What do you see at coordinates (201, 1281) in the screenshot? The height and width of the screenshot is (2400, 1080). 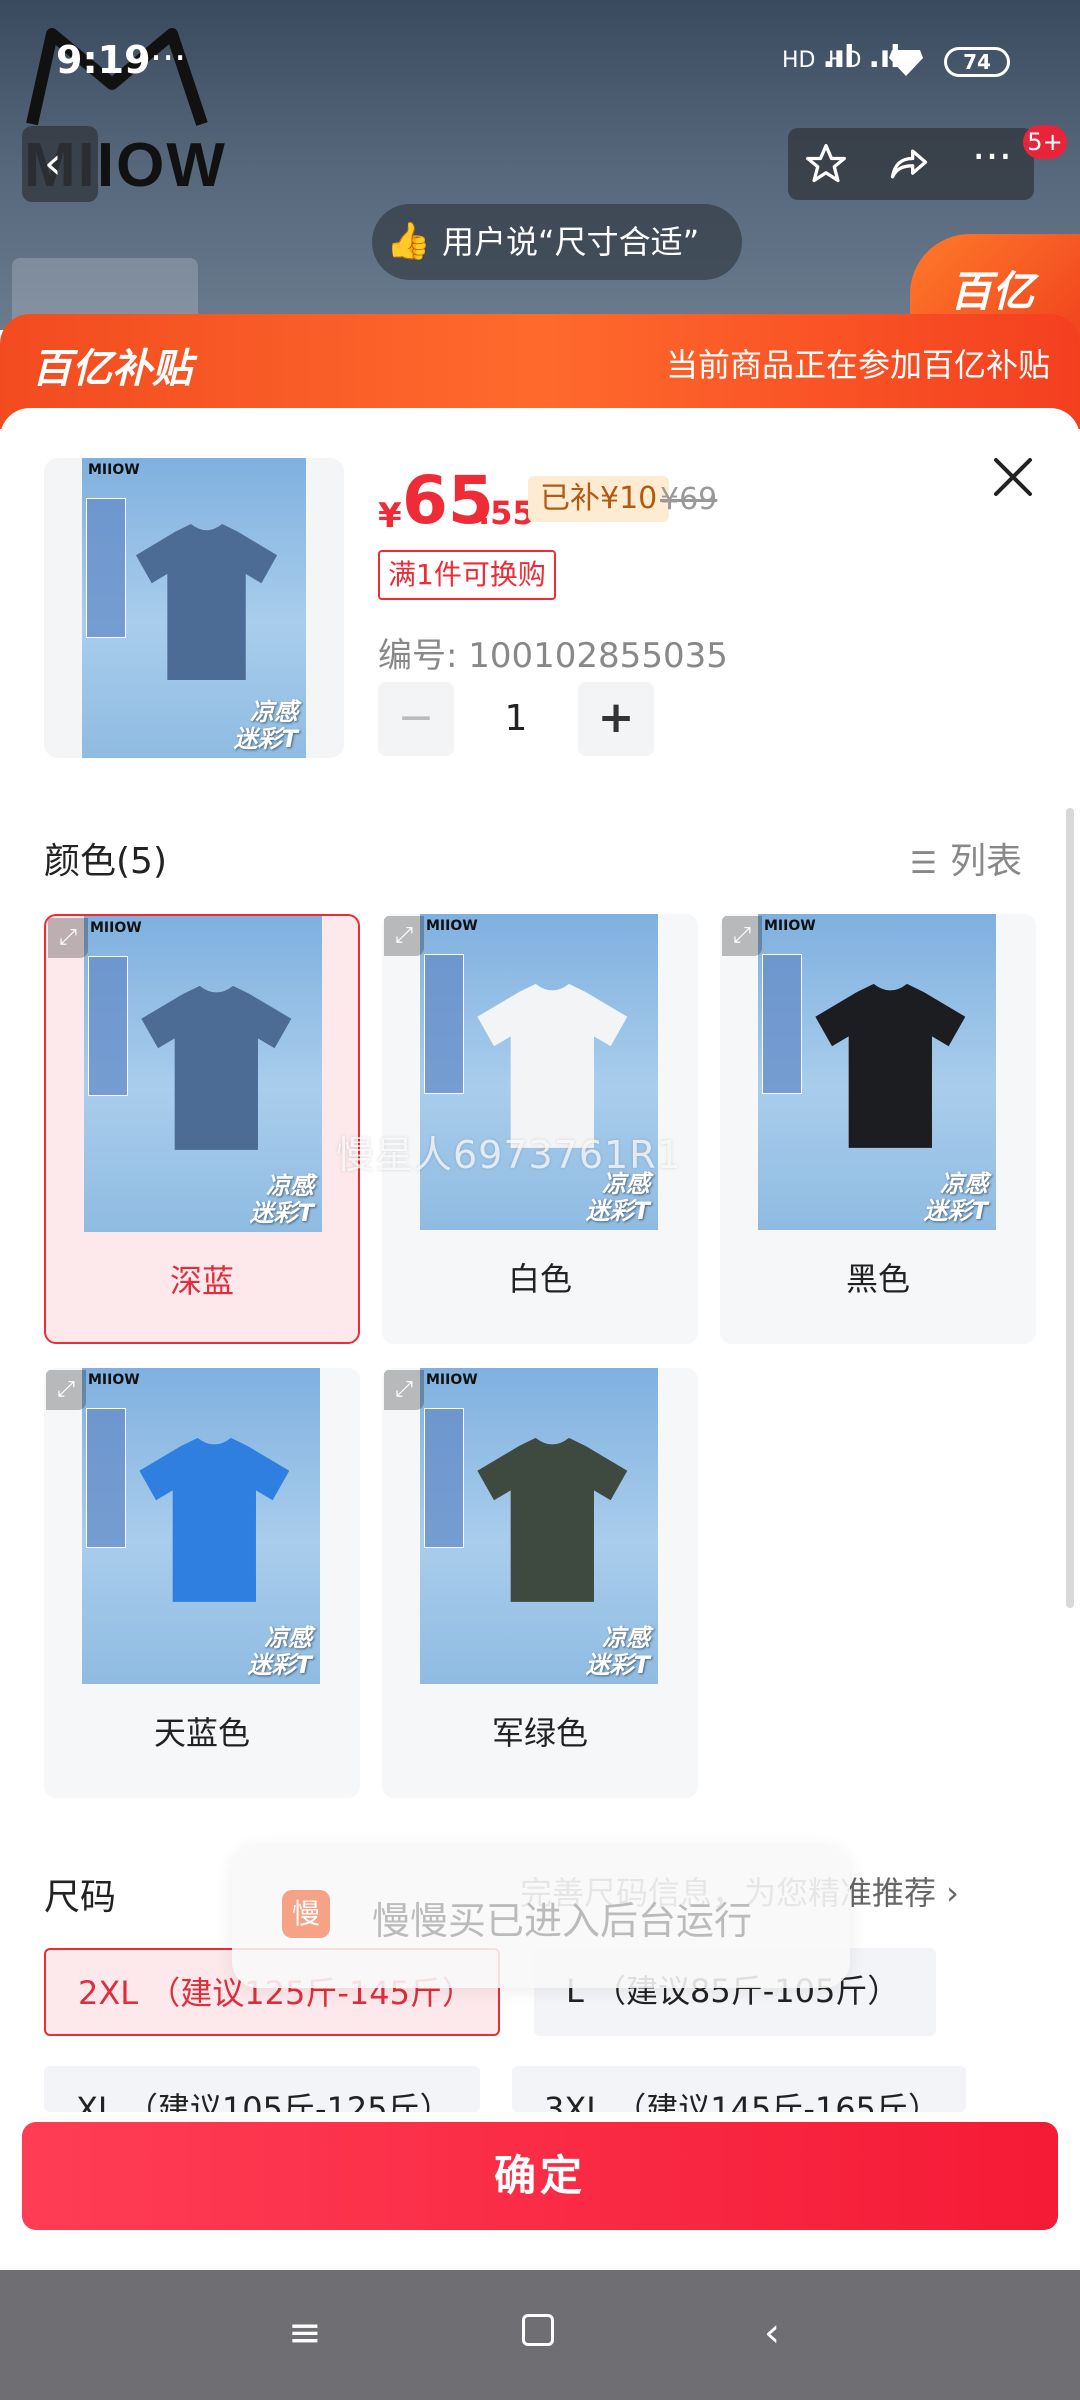 I see `color-option-label: 深蓝` at bounding box center [201, 1281].